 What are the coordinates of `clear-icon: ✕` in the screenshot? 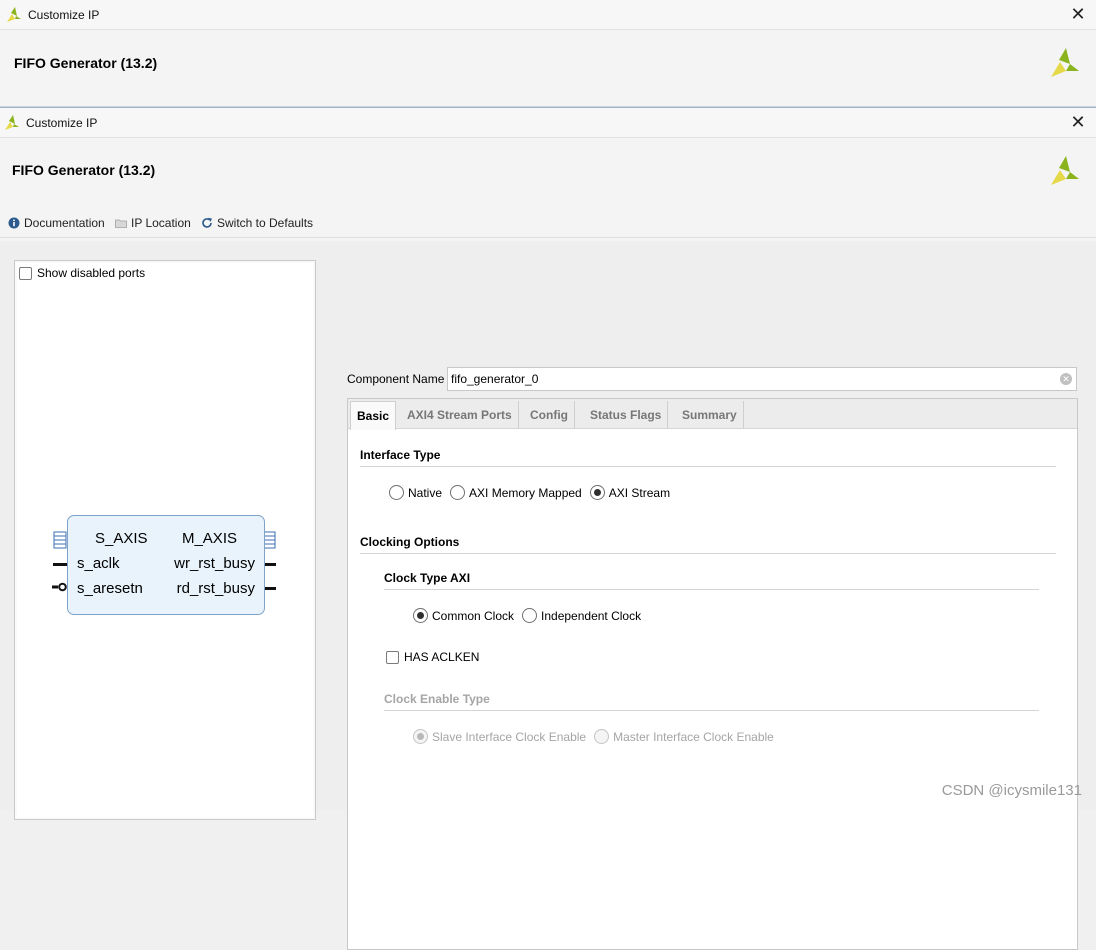 It's located at (1066, 379).